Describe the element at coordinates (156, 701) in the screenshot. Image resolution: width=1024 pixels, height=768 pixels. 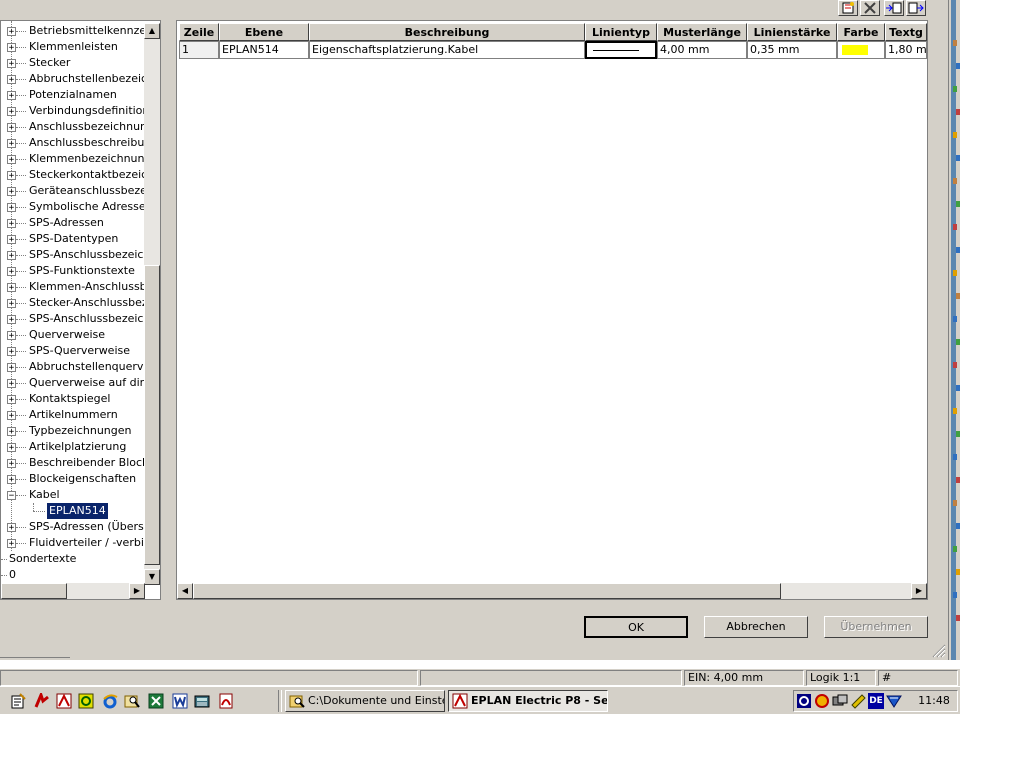
I see `excel-icon` at that location.